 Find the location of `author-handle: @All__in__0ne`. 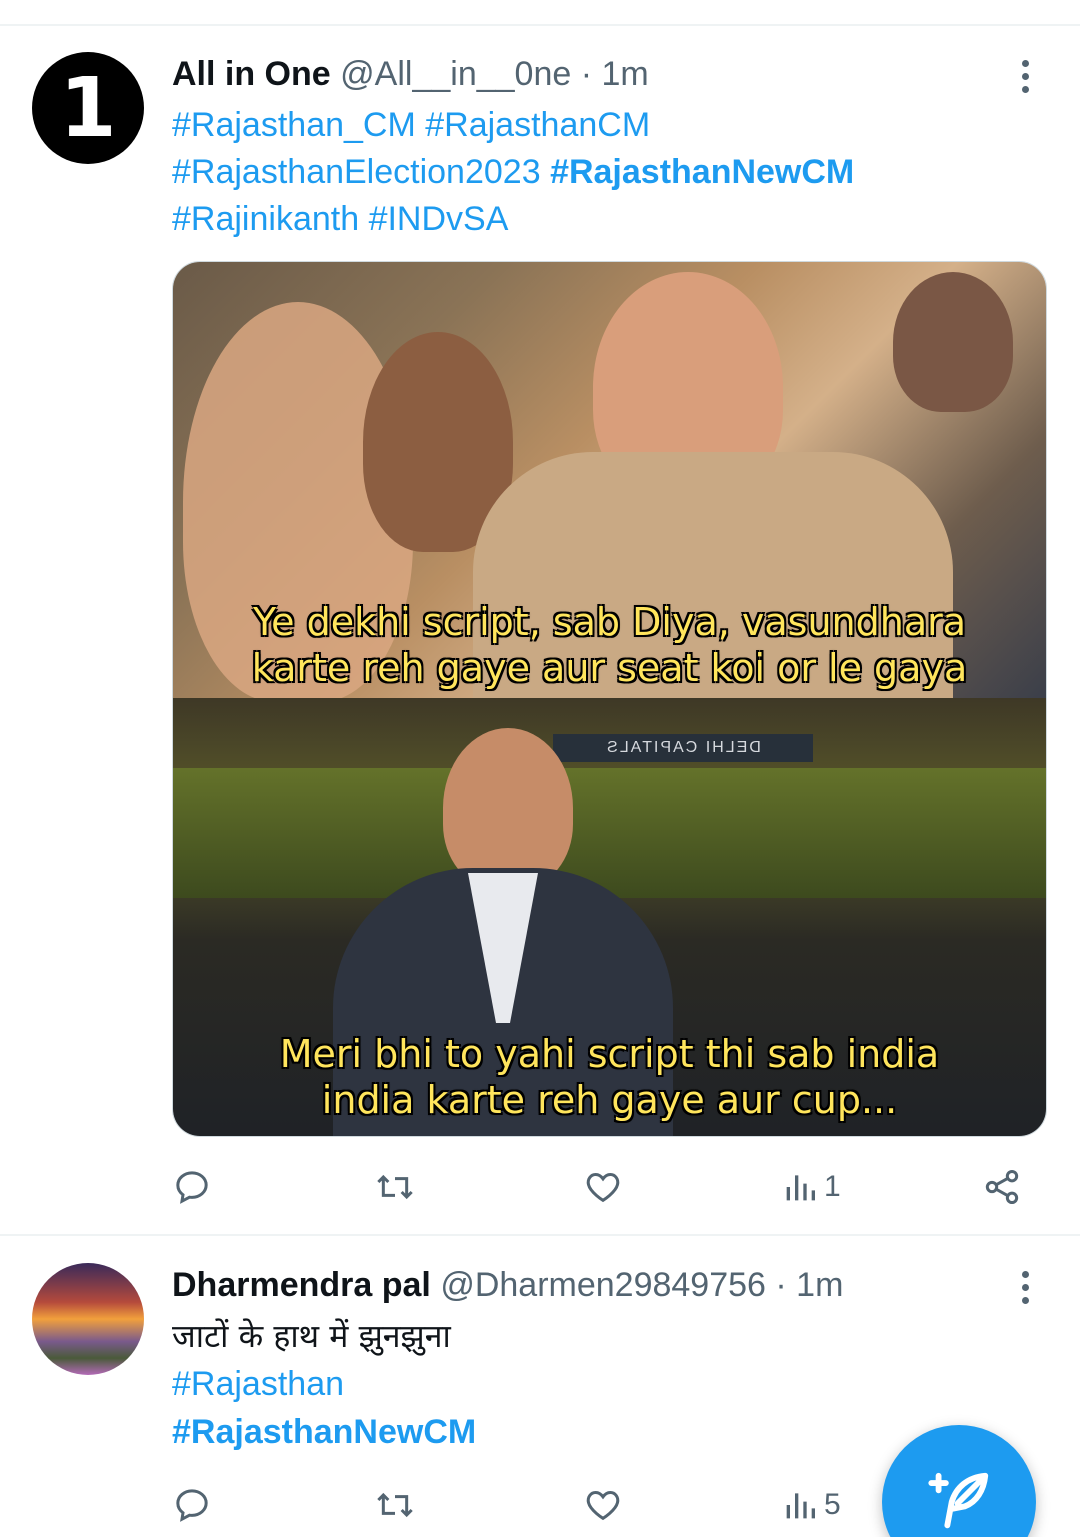

author-handle: @All__in__0ne is located at coordinates (455, 74).